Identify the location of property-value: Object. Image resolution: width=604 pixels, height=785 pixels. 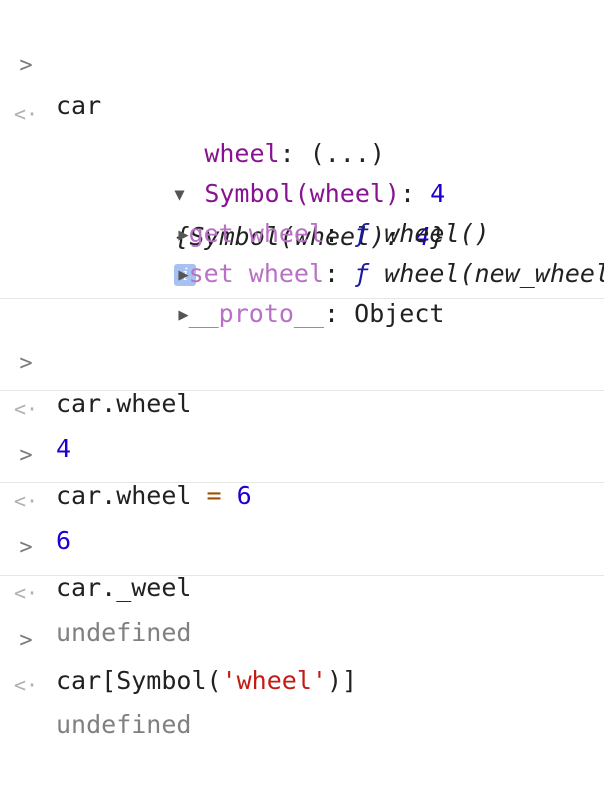
(399, 313).